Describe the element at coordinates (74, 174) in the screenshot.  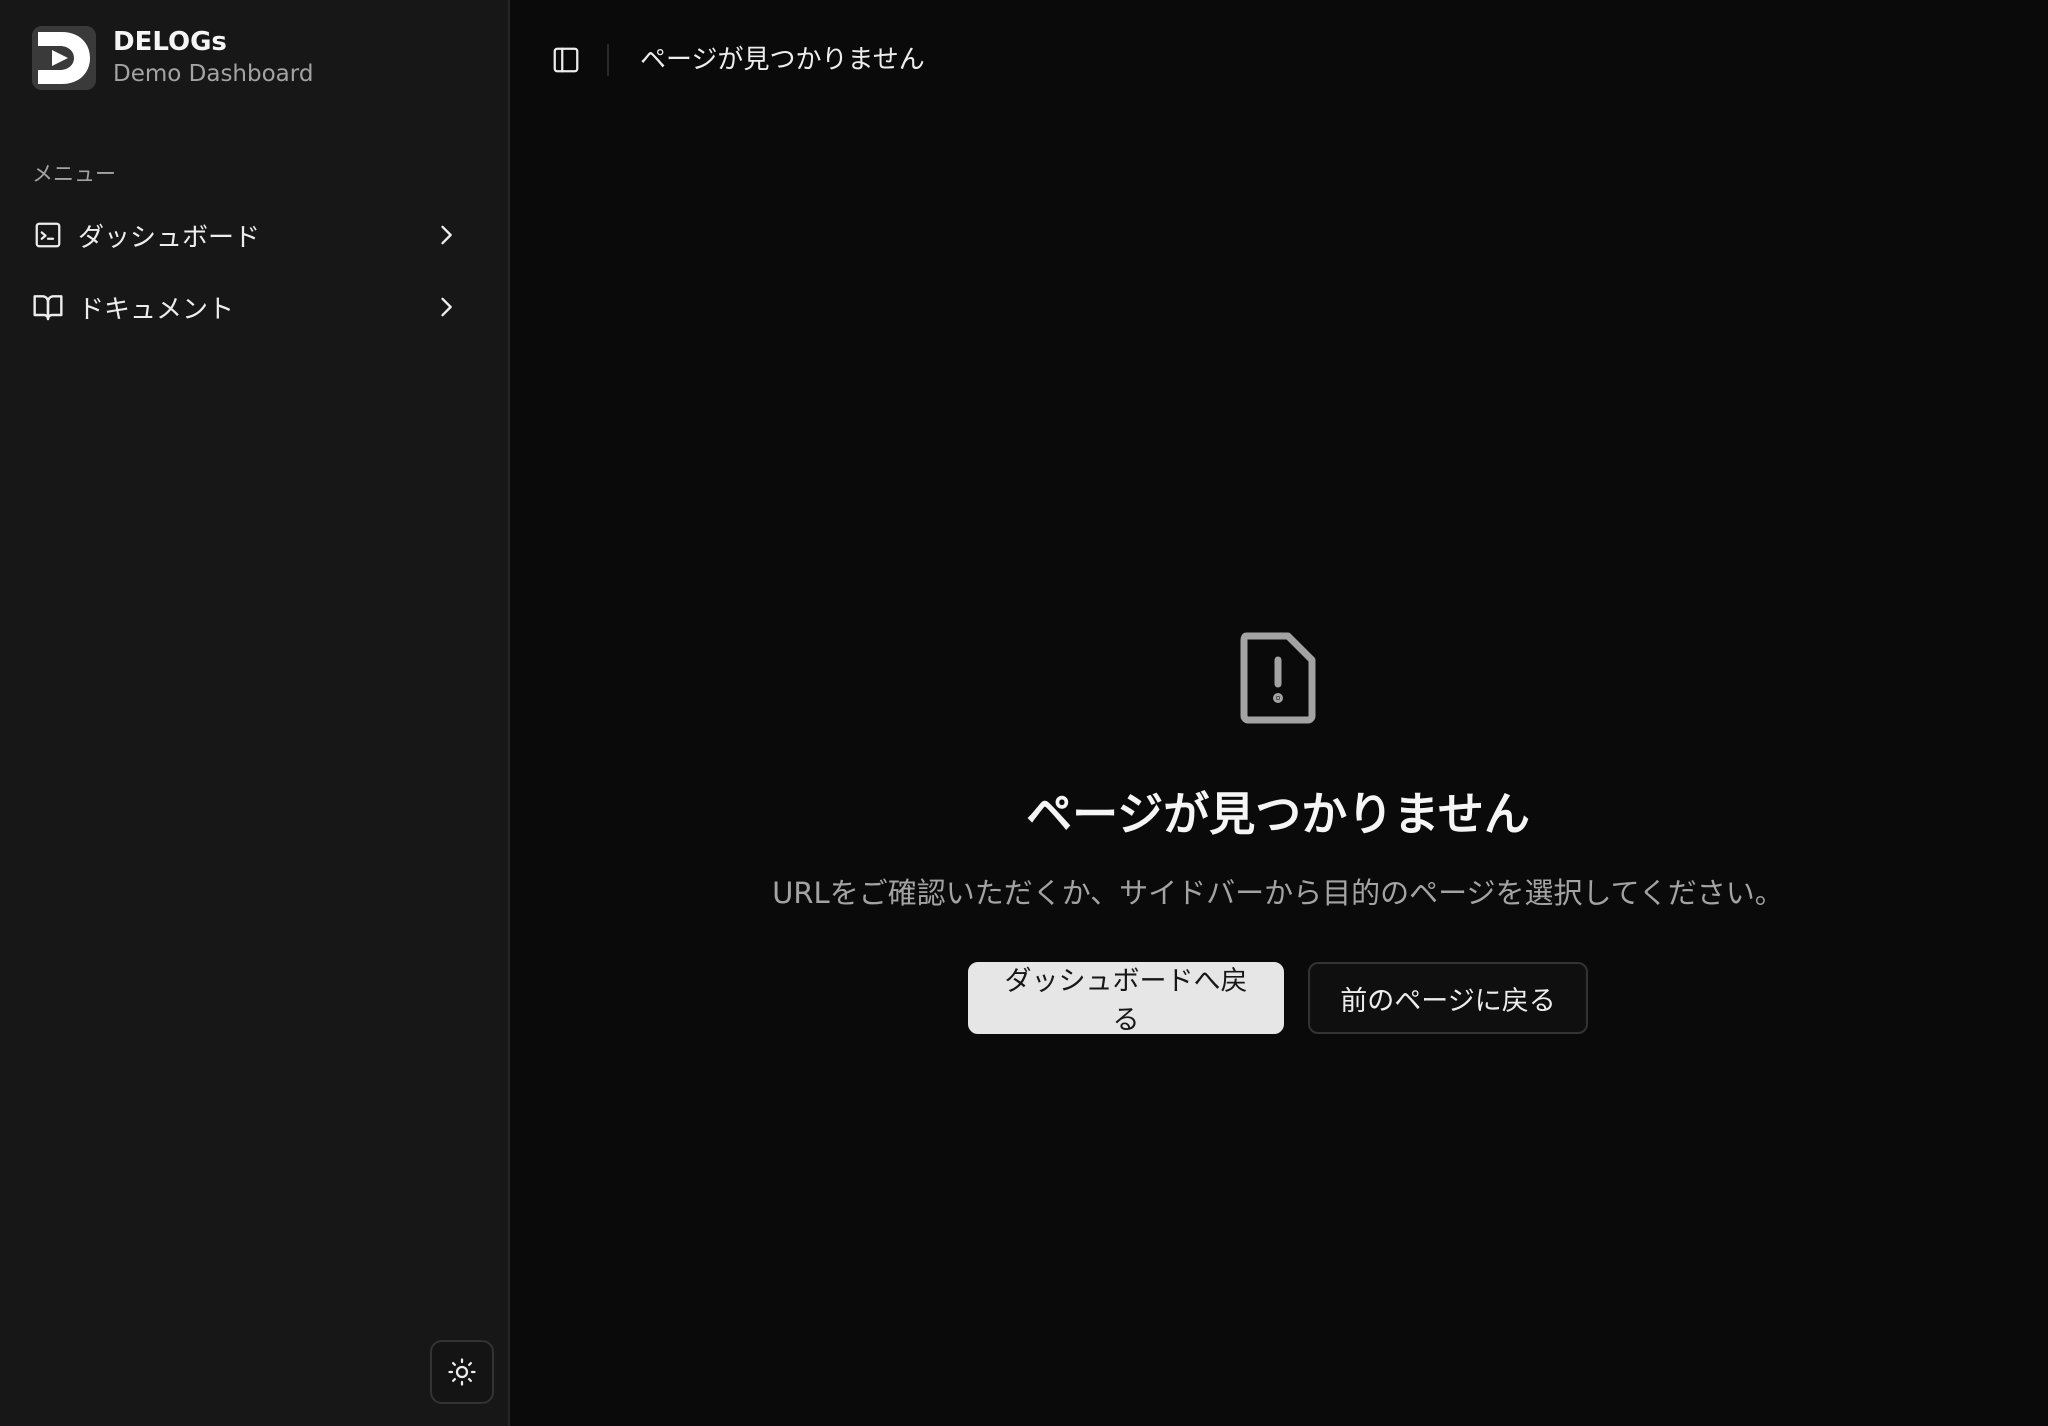
I see `menu-section-label: メニュー` at that location.